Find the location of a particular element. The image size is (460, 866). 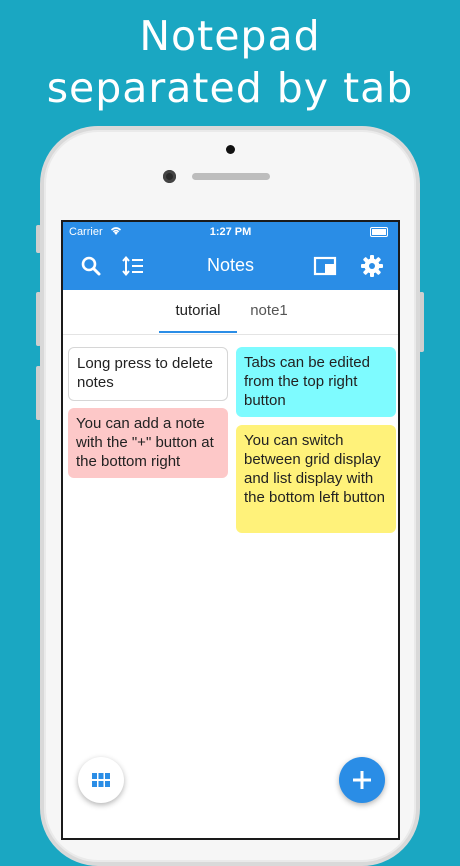

status-time: 1:27 PM is located at coordinates (230, 232).